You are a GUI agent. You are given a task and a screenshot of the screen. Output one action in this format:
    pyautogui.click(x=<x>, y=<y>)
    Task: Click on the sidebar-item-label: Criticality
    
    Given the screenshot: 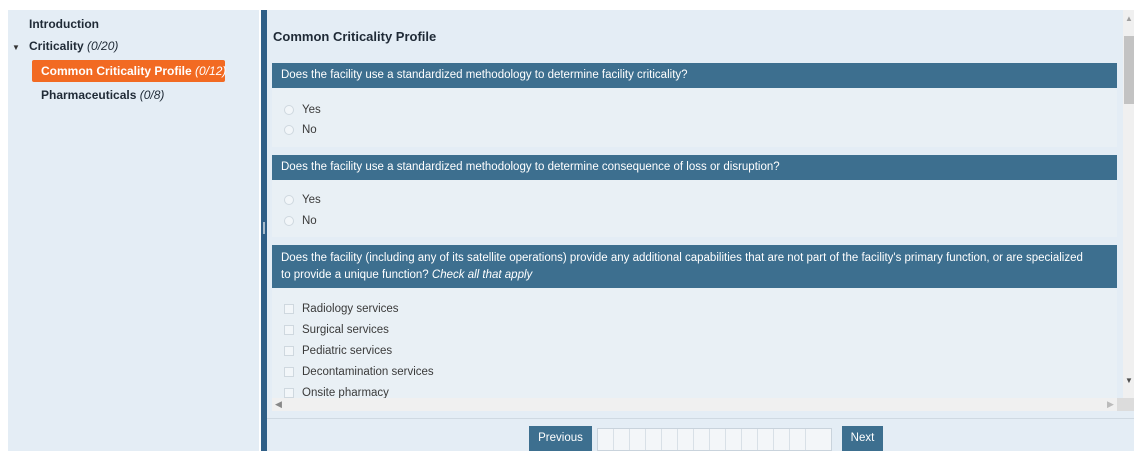 What is the action you would take?
    pyautogui.click(x=56, y=46)
    